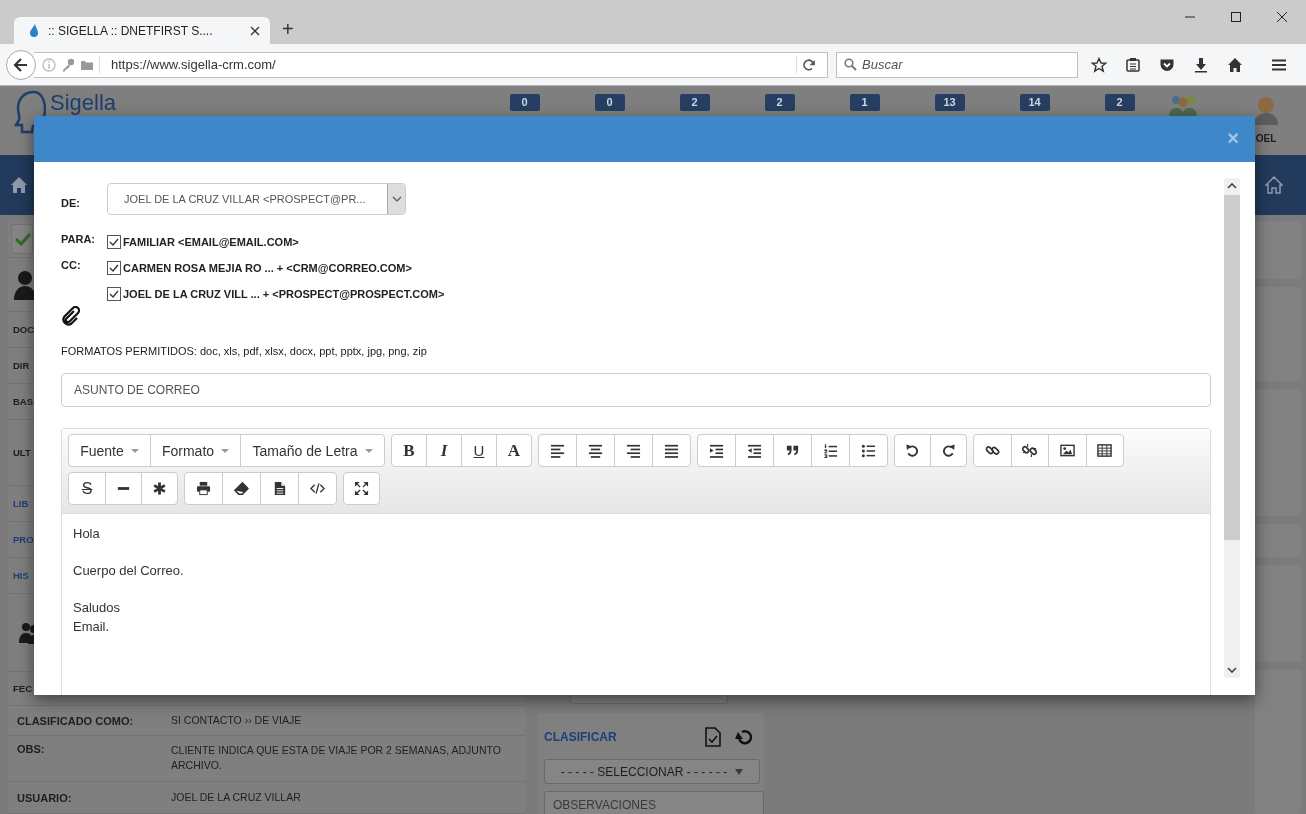  What do you see at coordinates (636, 390) in the screenshot?
I see `subject-field: ASUNTO DE CORREO` at bounding box center [636, 390].